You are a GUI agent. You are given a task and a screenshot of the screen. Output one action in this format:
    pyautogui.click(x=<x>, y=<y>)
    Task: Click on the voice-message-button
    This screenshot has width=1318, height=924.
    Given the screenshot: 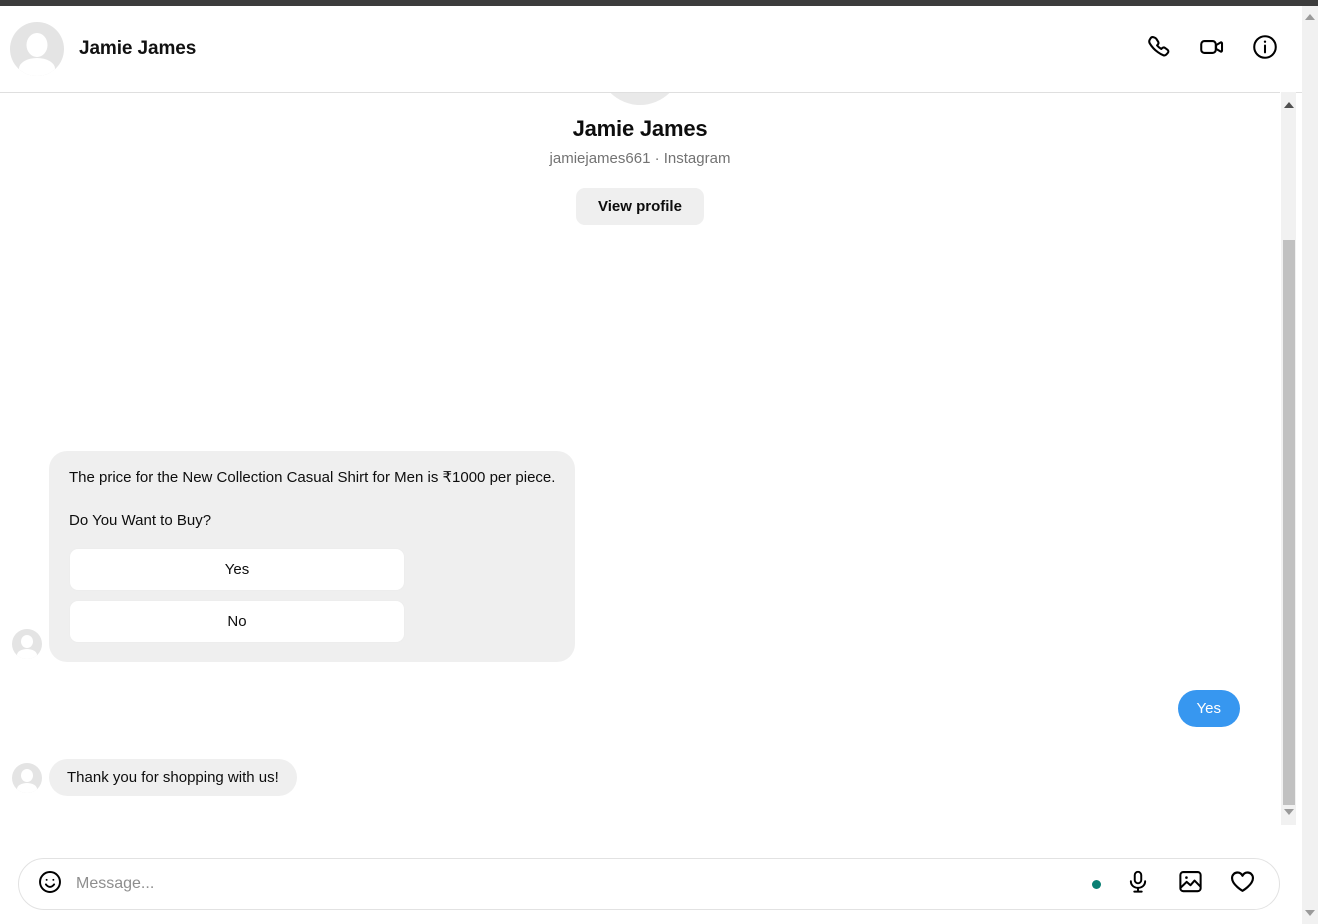 What is the action you would take?
    pyautogui.click(x=1138, y=884)
    